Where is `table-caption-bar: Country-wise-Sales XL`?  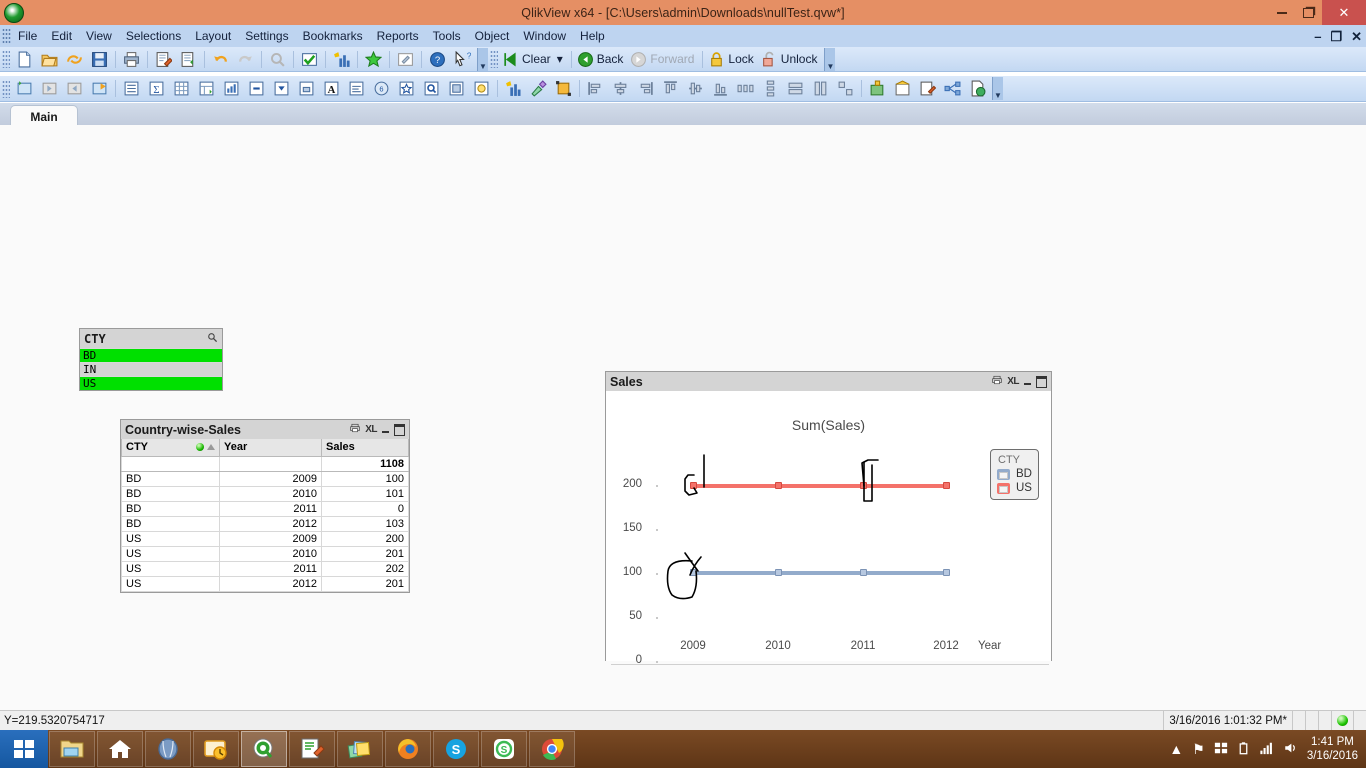 table-caption-bar: Country-wise-Sales XL is located at coordinates (265, 429).